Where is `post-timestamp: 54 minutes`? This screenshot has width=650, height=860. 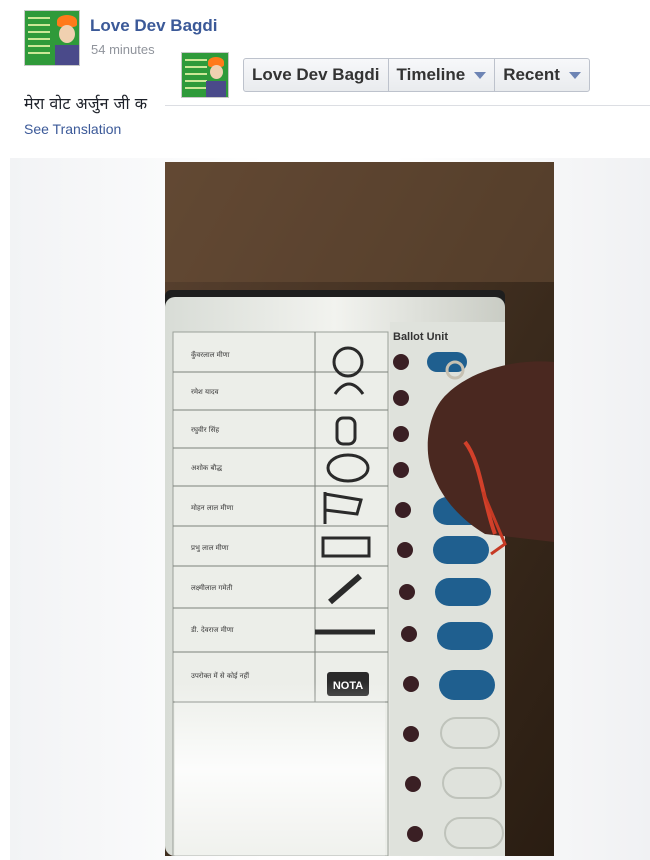 post-timestamp: 54 minutes is located at coordinates (123, 49).